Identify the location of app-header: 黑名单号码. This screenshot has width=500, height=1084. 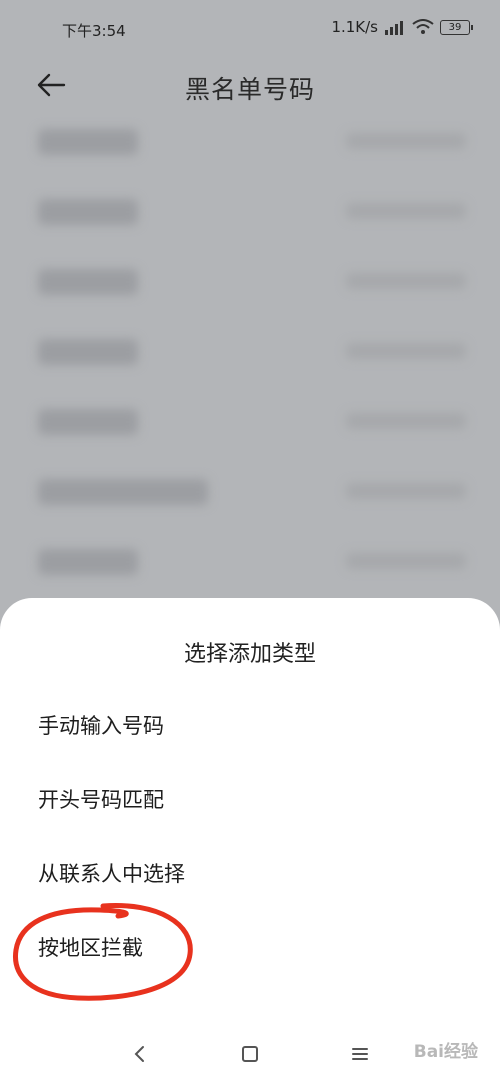
(250, 85).